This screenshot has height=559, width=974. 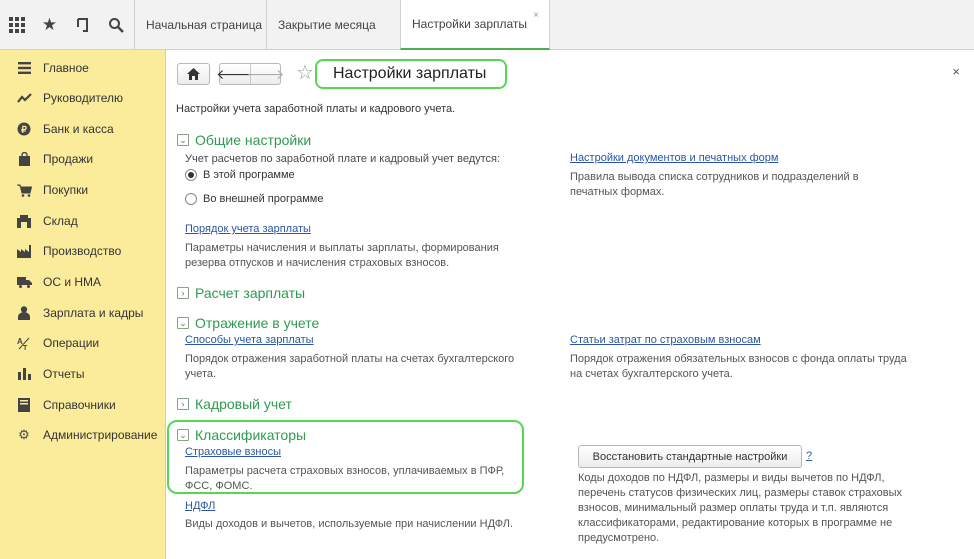 What do you see at coordinates (809, 456) in the screenshot?
I see `help-link: ?` at bounding box center [809, 456].